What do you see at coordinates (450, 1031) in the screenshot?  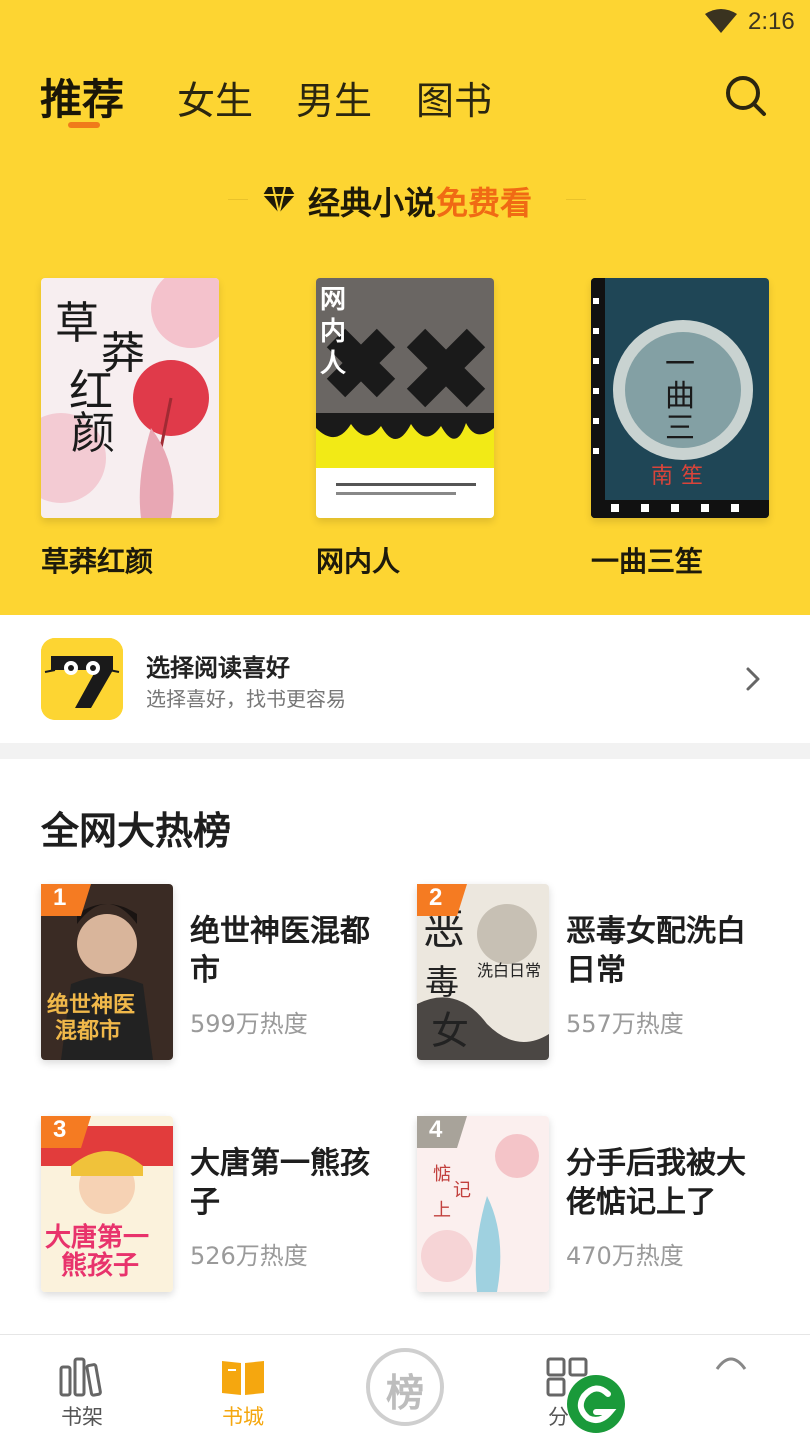 I see `svg-text: 女` at bounding box center [450, 1031].